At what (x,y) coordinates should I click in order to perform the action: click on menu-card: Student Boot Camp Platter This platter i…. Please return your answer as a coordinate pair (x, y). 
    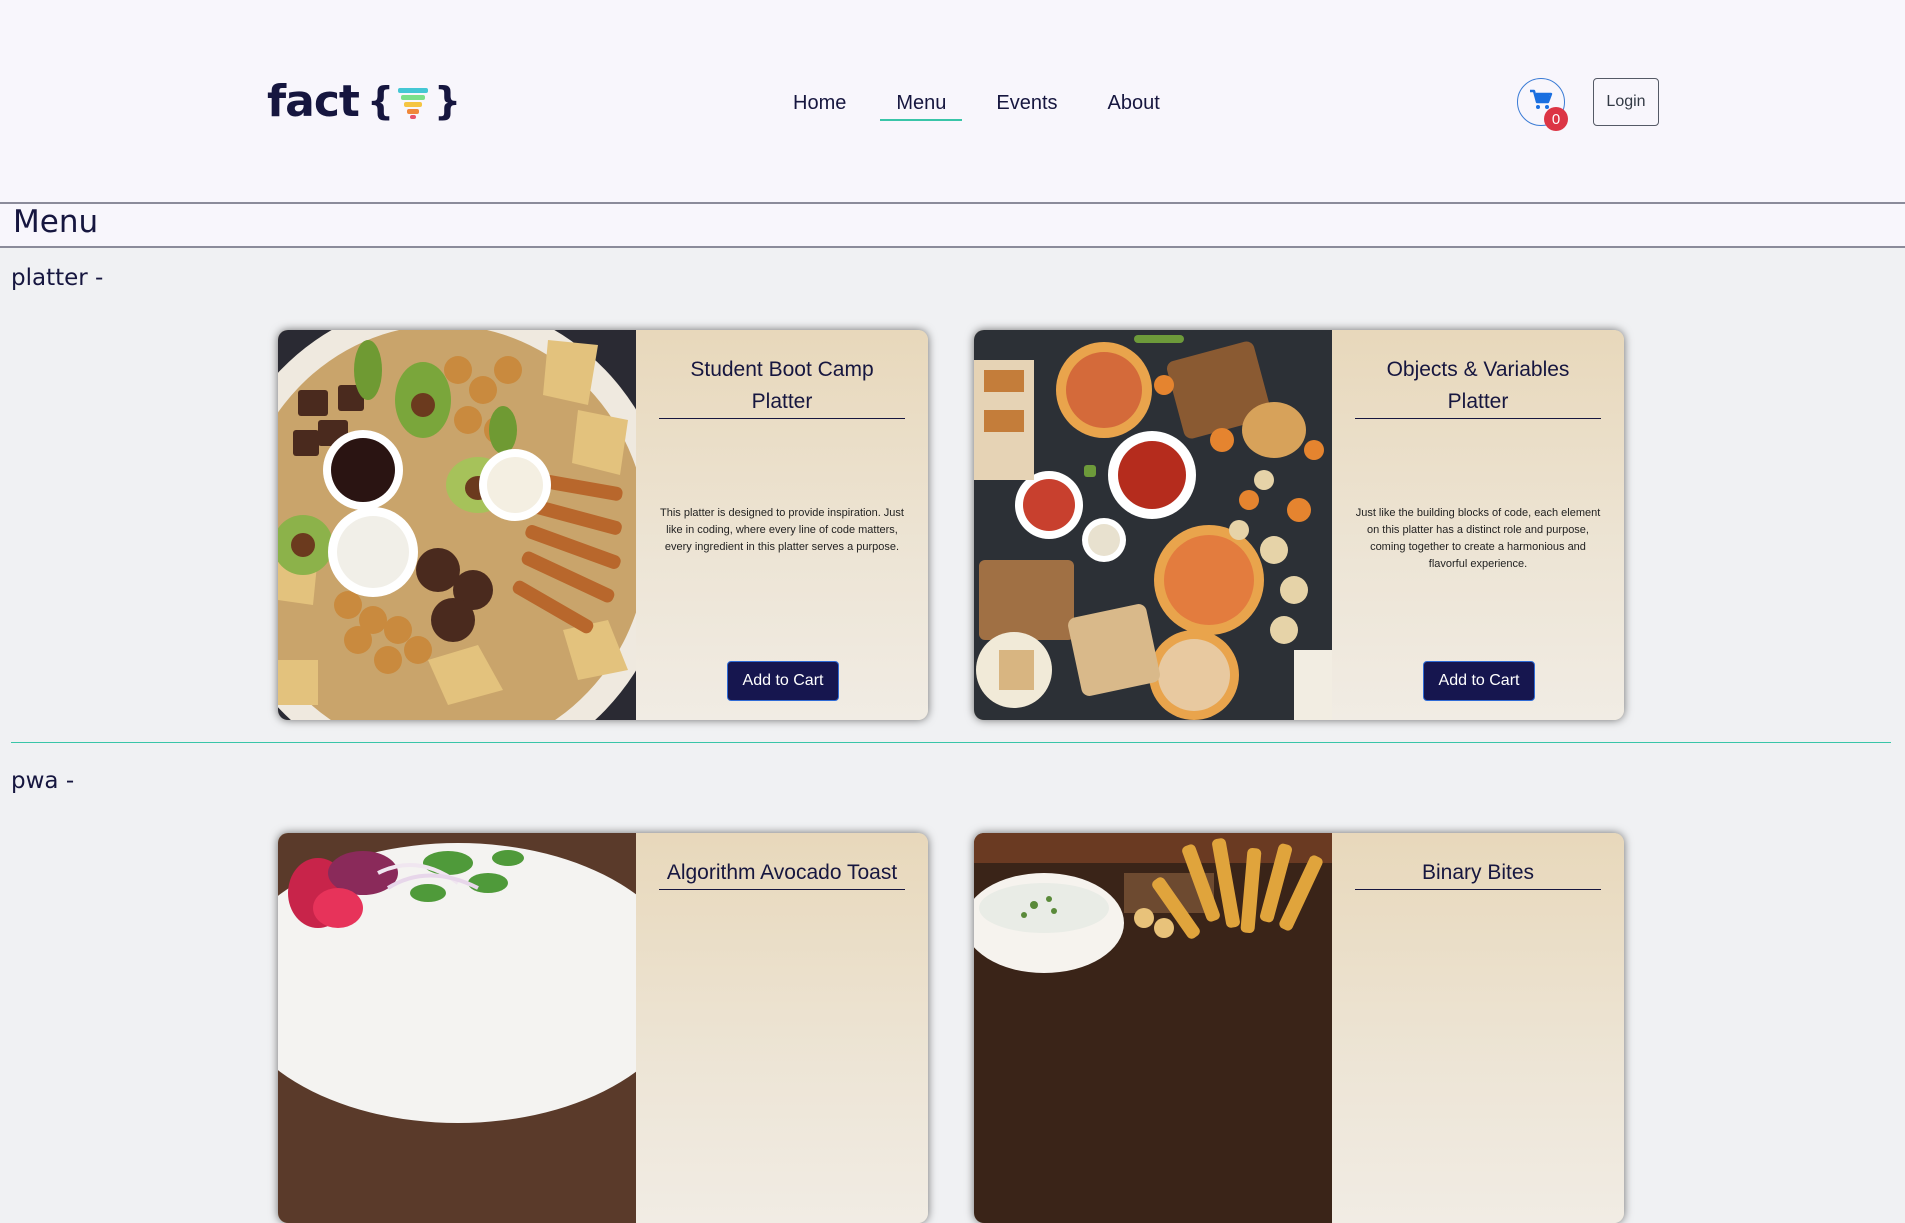
    Looking at the image, I should click on (603, 525).